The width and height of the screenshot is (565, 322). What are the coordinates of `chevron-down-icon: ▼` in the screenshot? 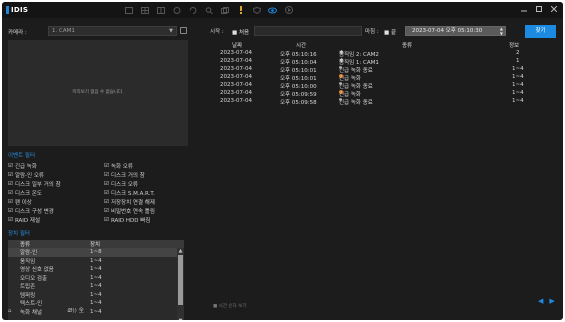 It's located at (171, 31).